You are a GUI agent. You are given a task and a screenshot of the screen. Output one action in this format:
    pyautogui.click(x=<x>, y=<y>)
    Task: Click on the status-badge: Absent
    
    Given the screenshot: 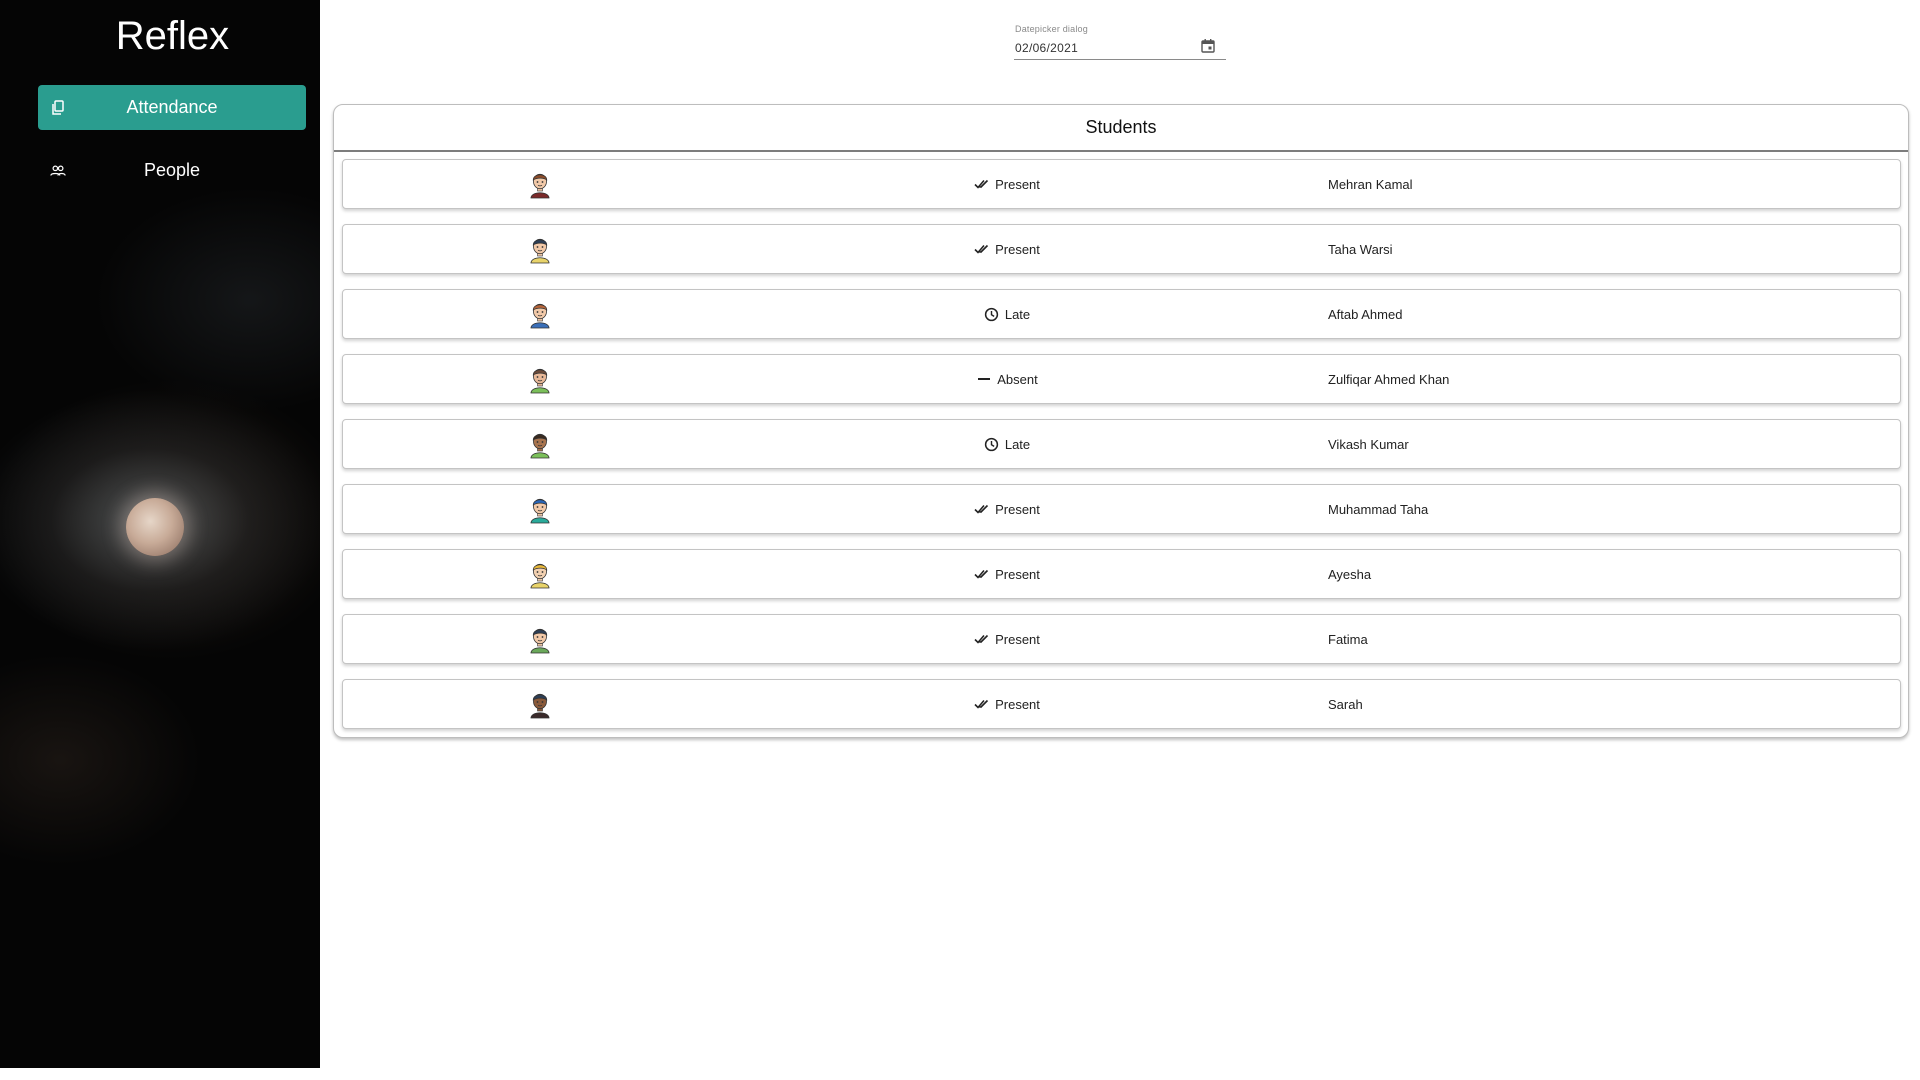 What is the action you would take?
    pyautogui.click(x=1007, y=379)
    